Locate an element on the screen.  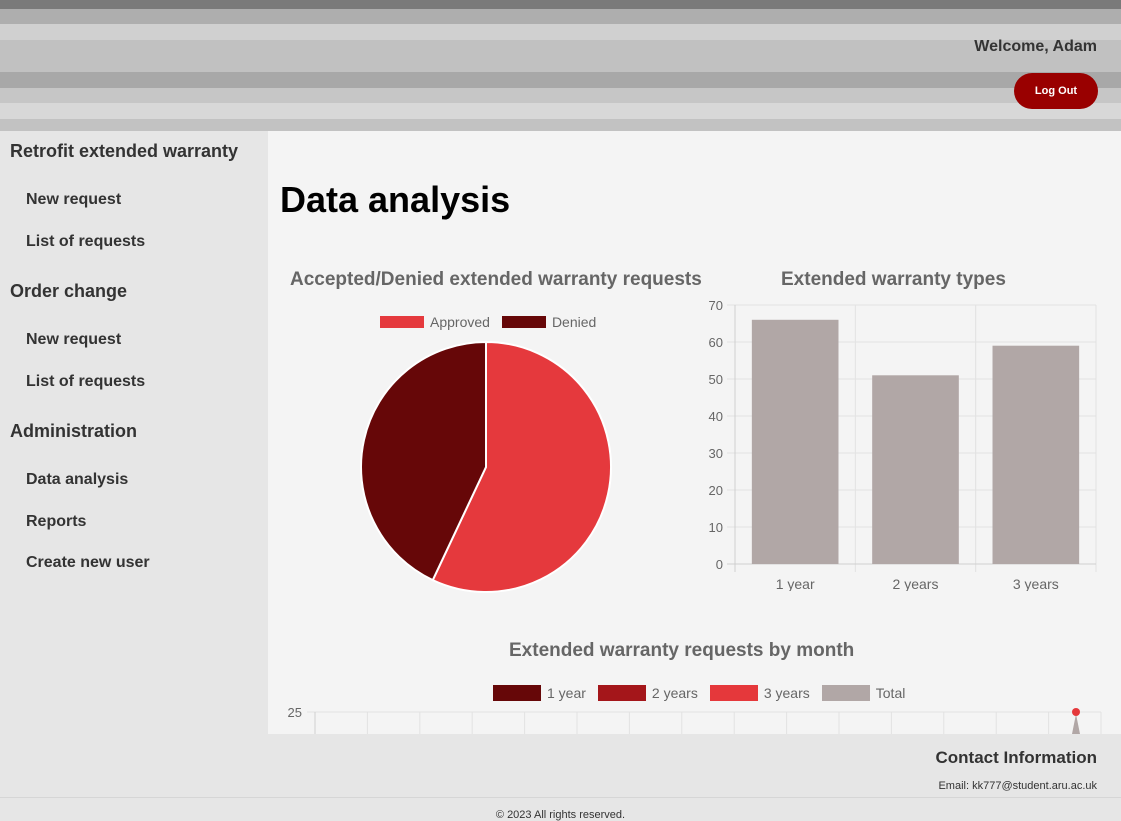
sidebar-item-reports: Reports is located at coordinates (56, 522).